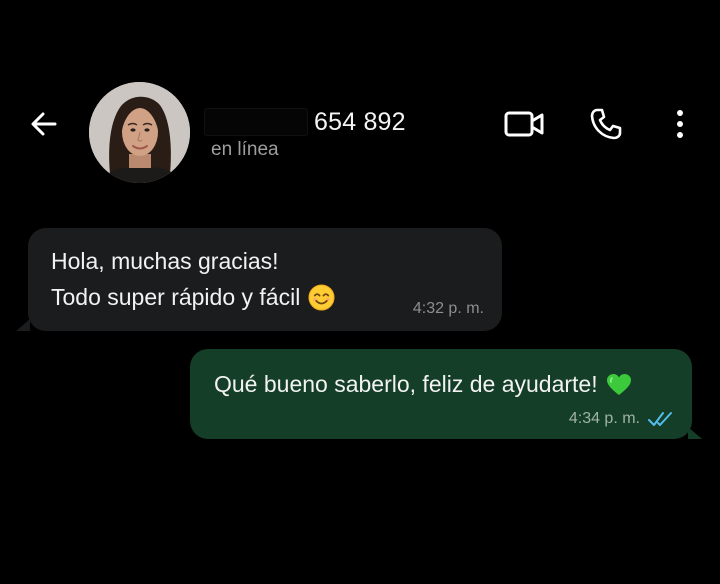  Describe the element at coordinates (618, 384) in the screenshot. I see `green-heart-icon` at that location.